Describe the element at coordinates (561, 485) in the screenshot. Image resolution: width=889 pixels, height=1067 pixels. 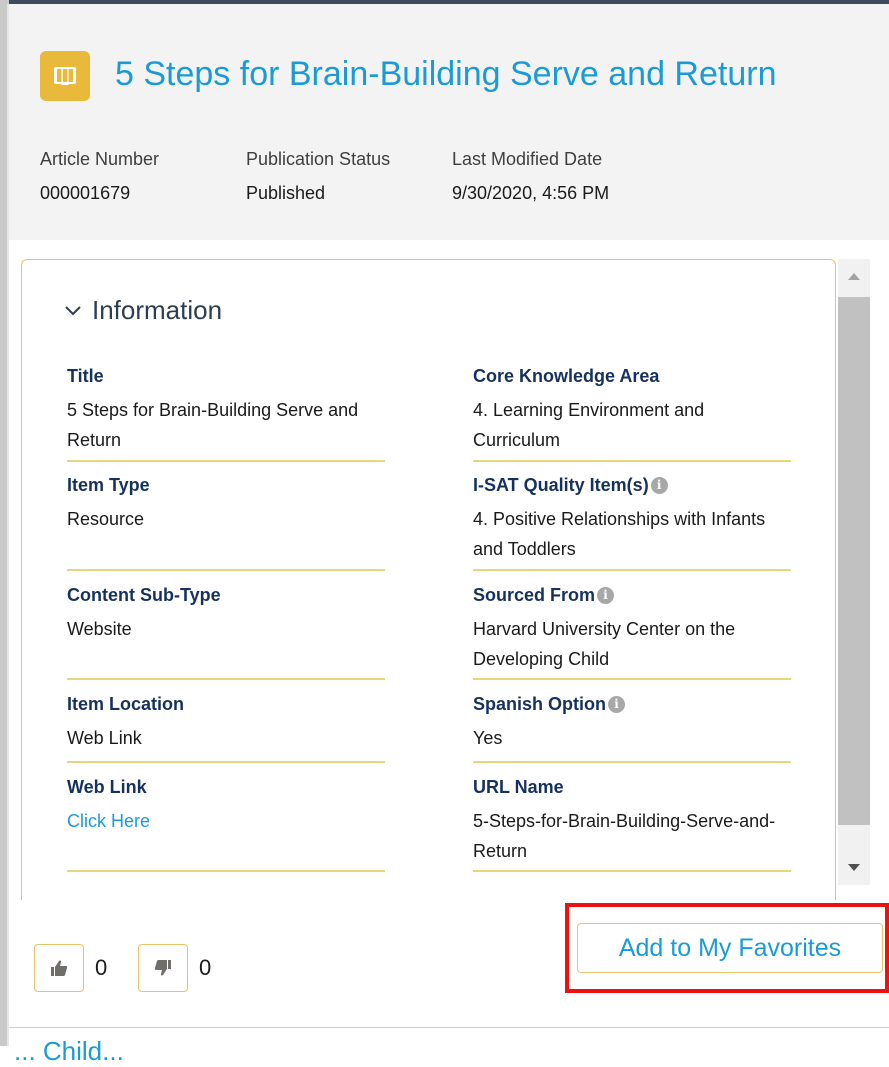
I see `field-label-text: I-SAT Quality Item(s)` at that location.